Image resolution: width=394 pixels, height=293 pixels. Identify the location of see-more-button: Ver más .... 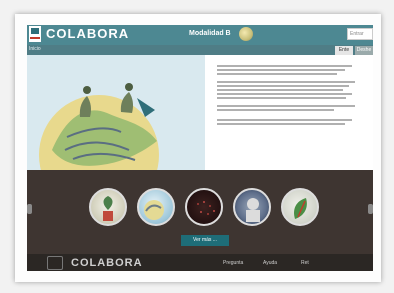
(205, 240).